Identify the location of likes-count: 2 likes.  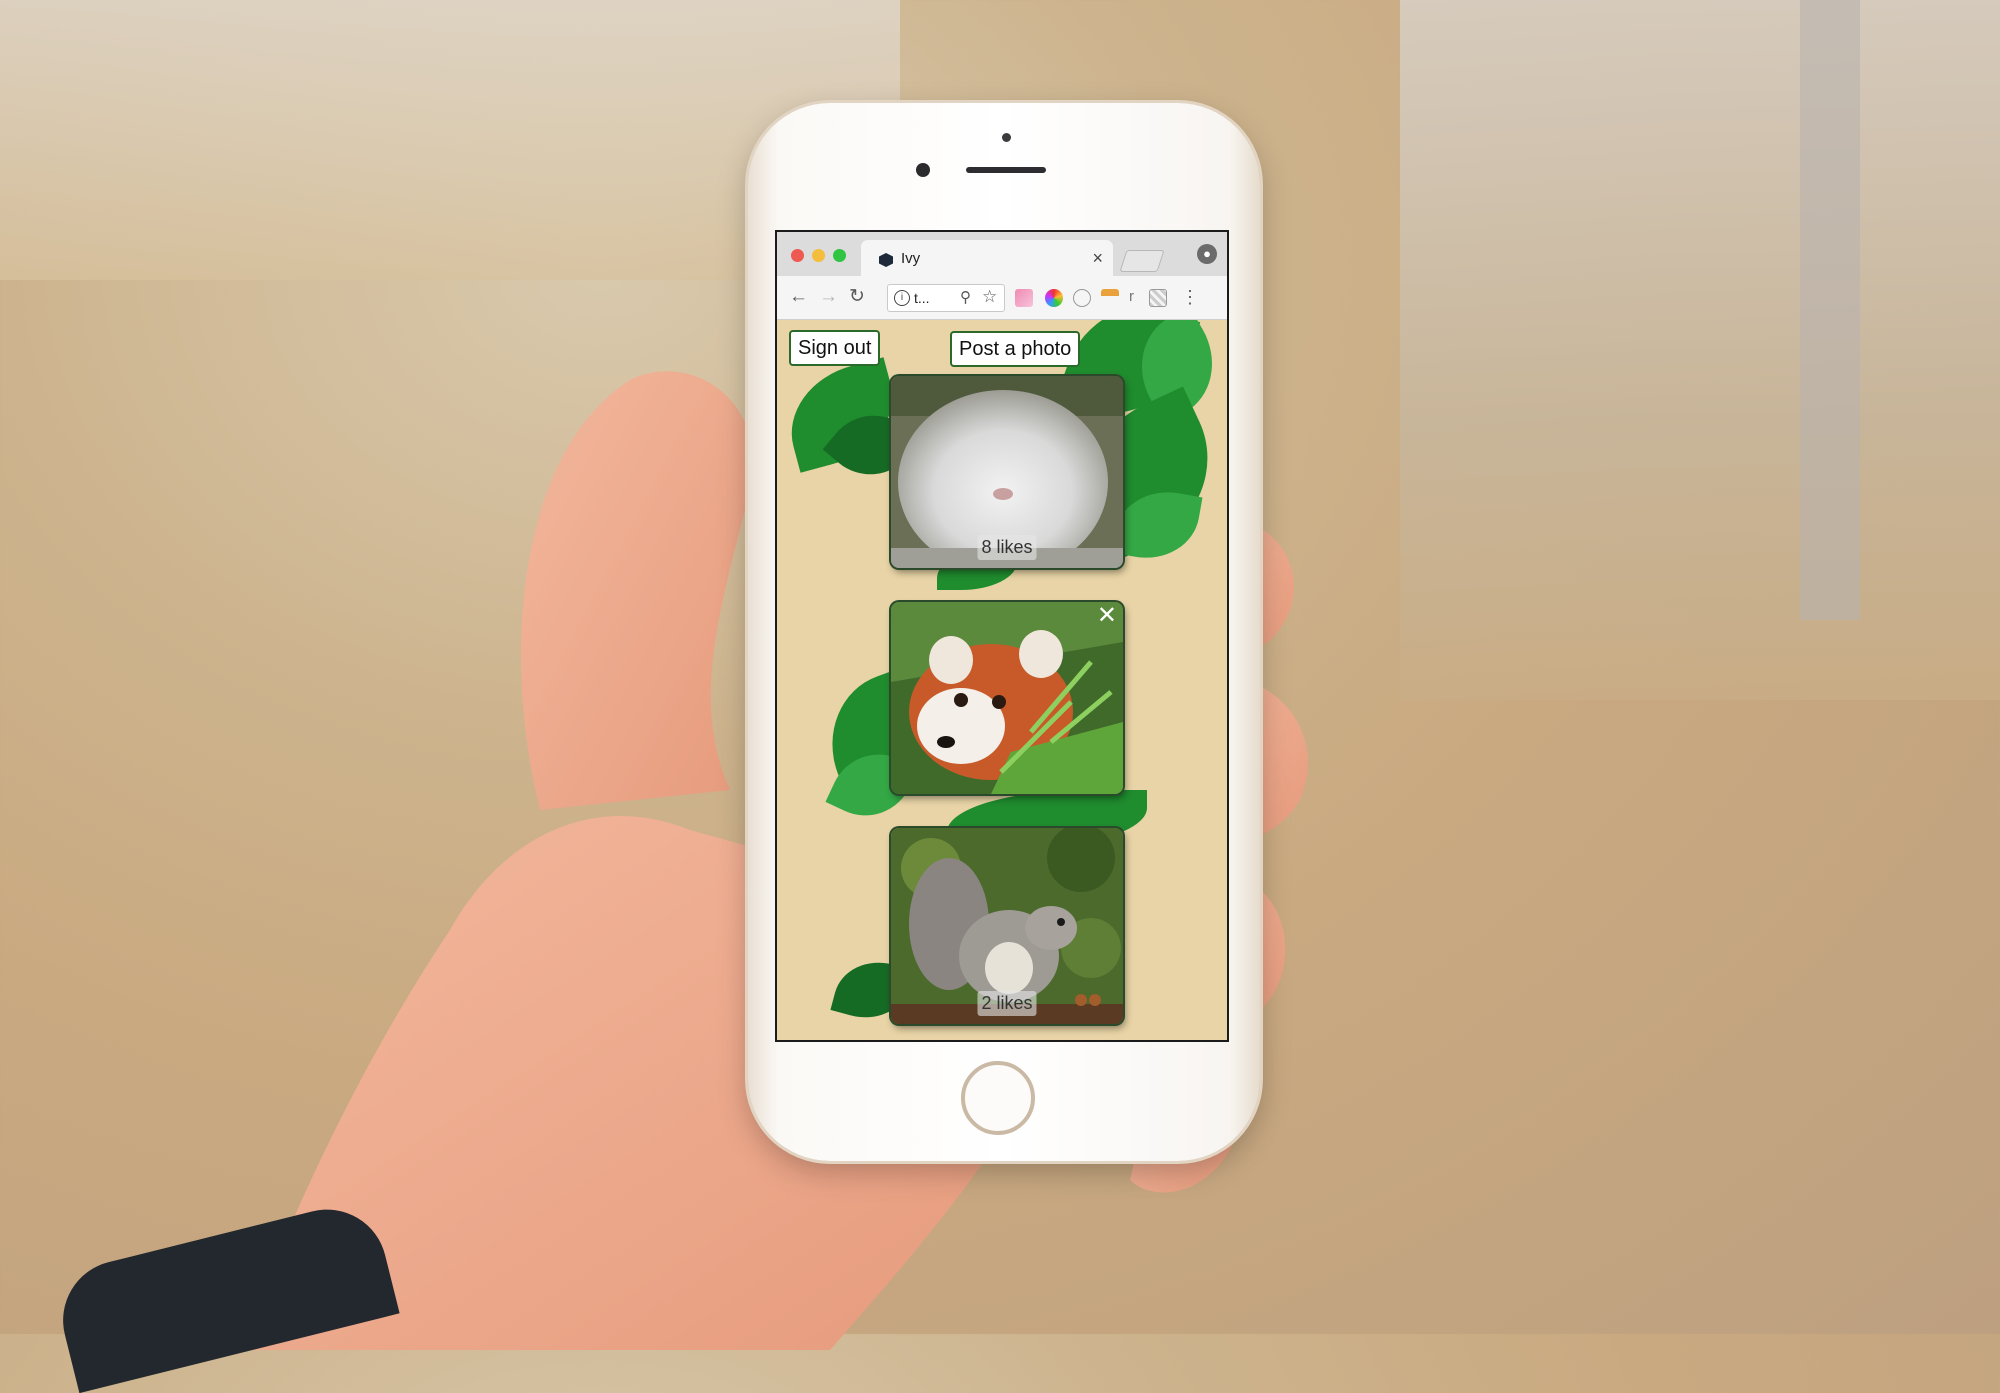
(1007, 1003).